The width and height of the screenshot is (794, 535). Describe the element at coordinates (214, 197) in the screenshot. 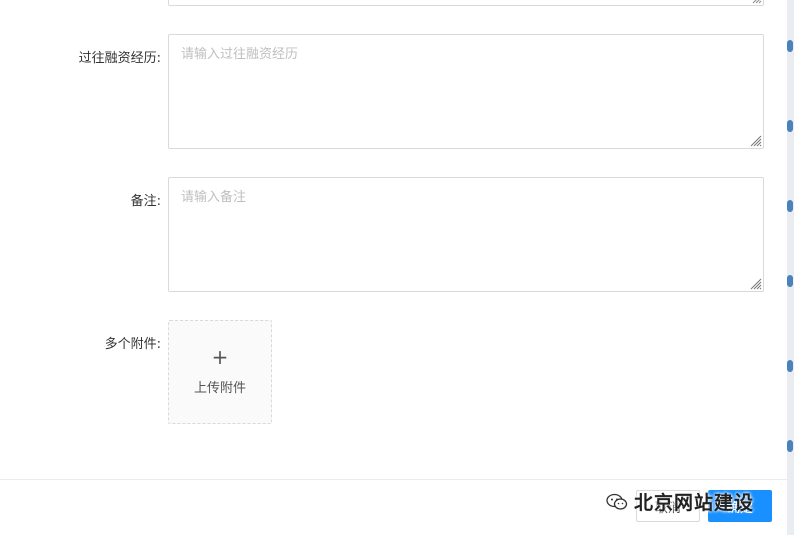

I see `remarks-placeholder: 请输入备注` at that location.